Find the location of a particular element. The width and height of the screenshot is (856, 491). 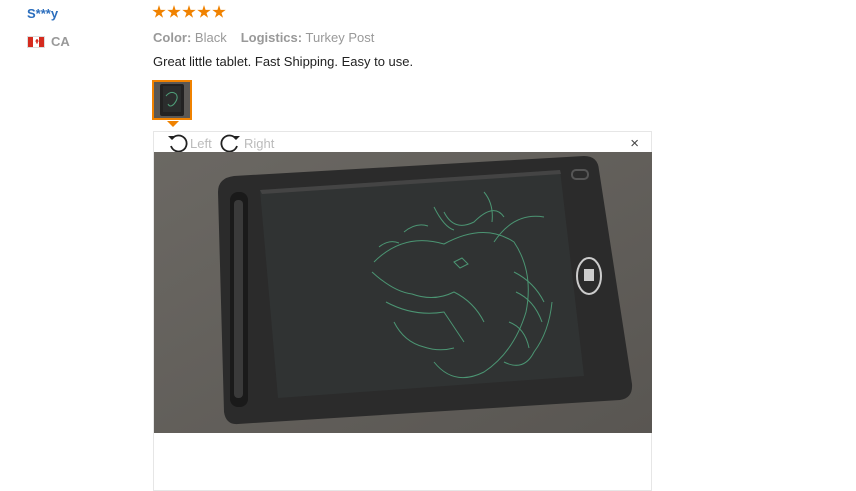

close-button: × is located at coordinates (634, 143).